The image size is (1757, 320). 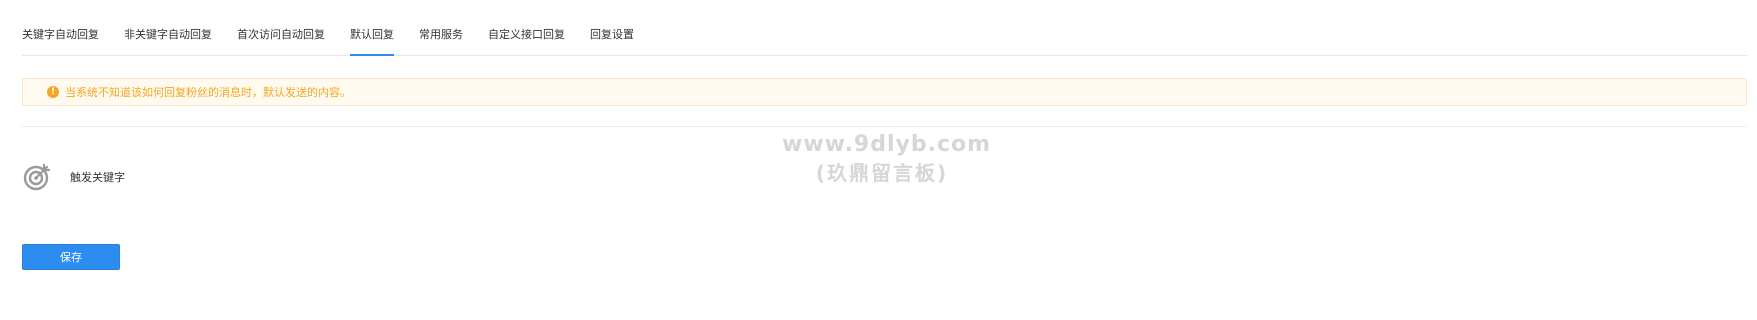 I want to click on tab-reply-settings: 回复设置, so click(x=612, y=41).